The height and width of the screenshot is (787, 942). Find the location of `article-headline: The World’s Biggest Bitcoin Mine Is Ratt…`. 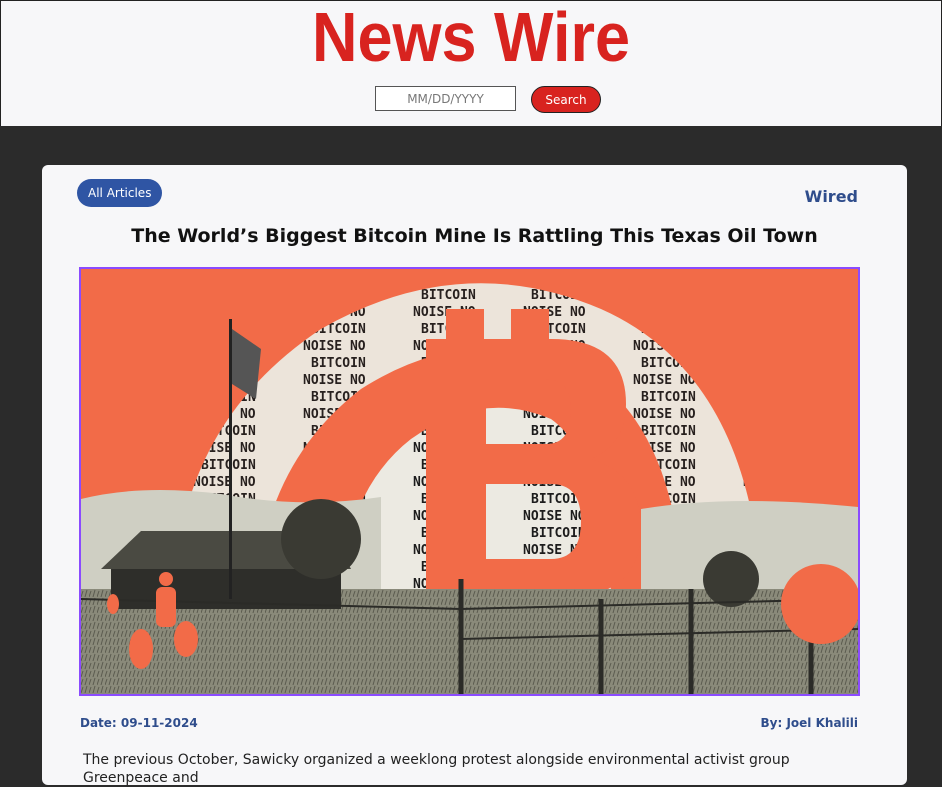

article-headline: The World’s Biggest Bitcoin Mine Is Ratt… is located at coordinates (474, 236).